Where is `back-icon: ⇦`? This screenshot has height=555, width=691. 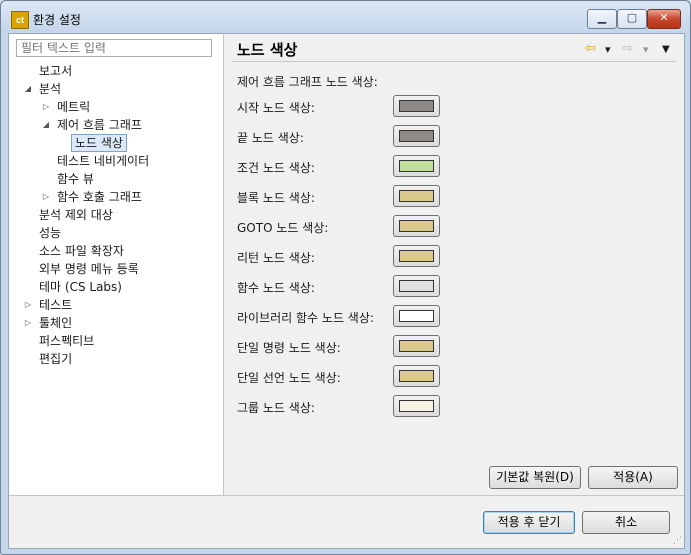
back-icon: ⇦ is located at coordinates (590, 48).